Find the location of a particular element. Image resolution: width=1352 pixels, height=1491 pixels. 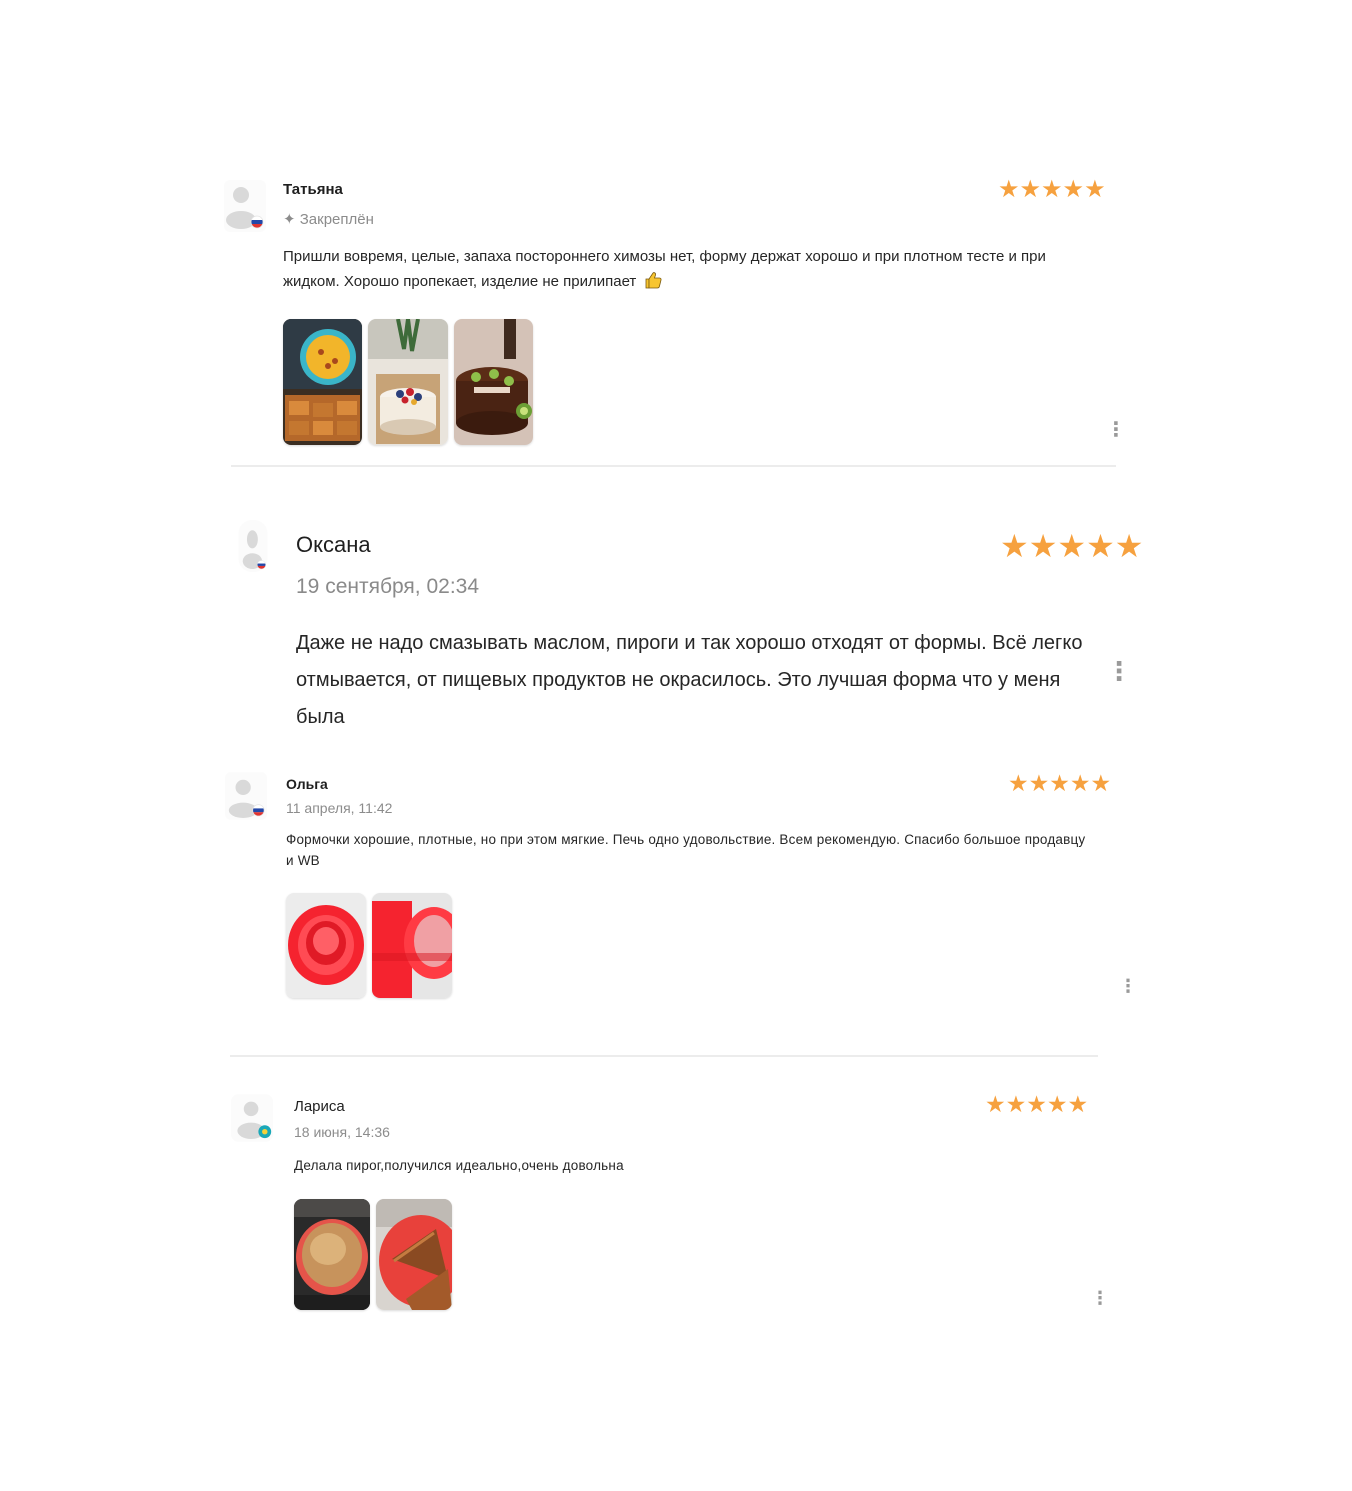

pin-icon: ✦ is located at coordinates (289, 219).